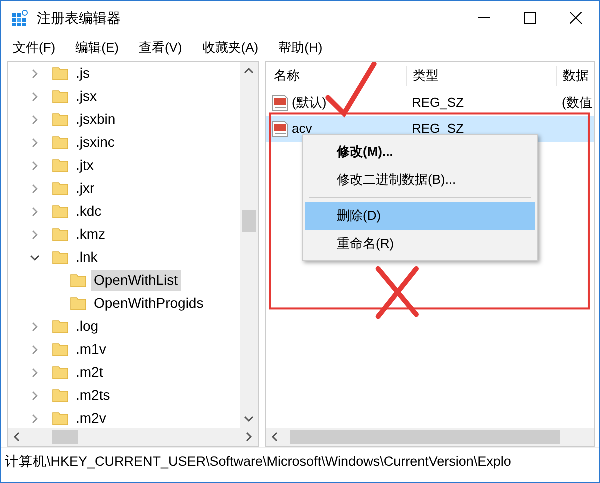 Image resolution: width=600 pixels, height=483 pixels. I want to click on menu-item: 帮助(H), so click(300, 48).